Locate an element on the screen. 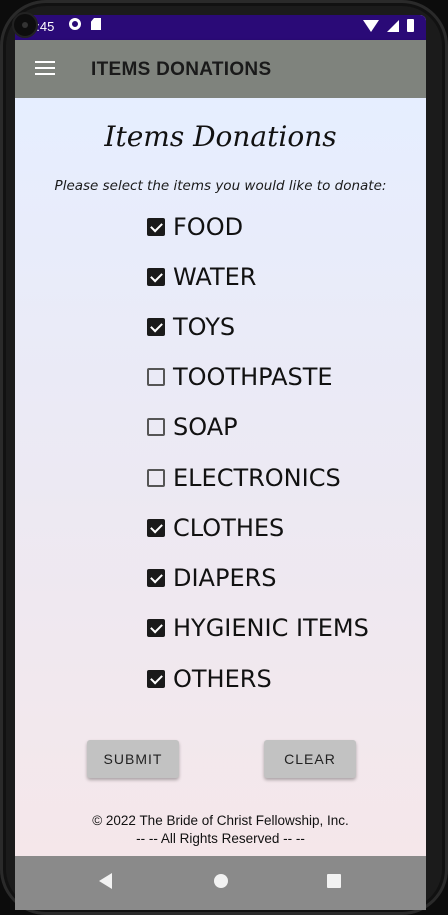 Image resolution: width=448 pixels, height=915 pixels. checkbox-row-electronics: ELECTRONICS is located at coordinates (244, 478).